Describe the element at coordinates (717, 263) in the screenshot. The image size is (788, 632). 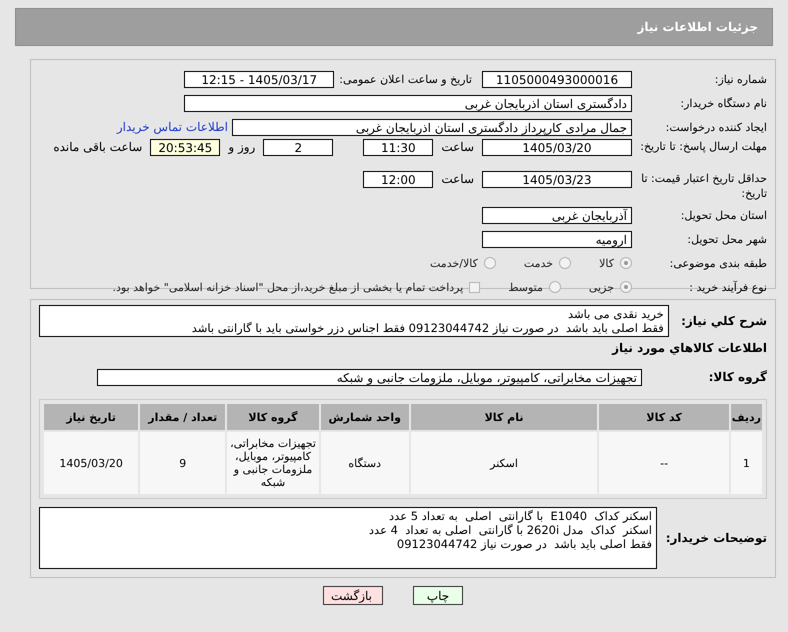
I see `field-label: طبقه بندی موضوعی:` at that location.